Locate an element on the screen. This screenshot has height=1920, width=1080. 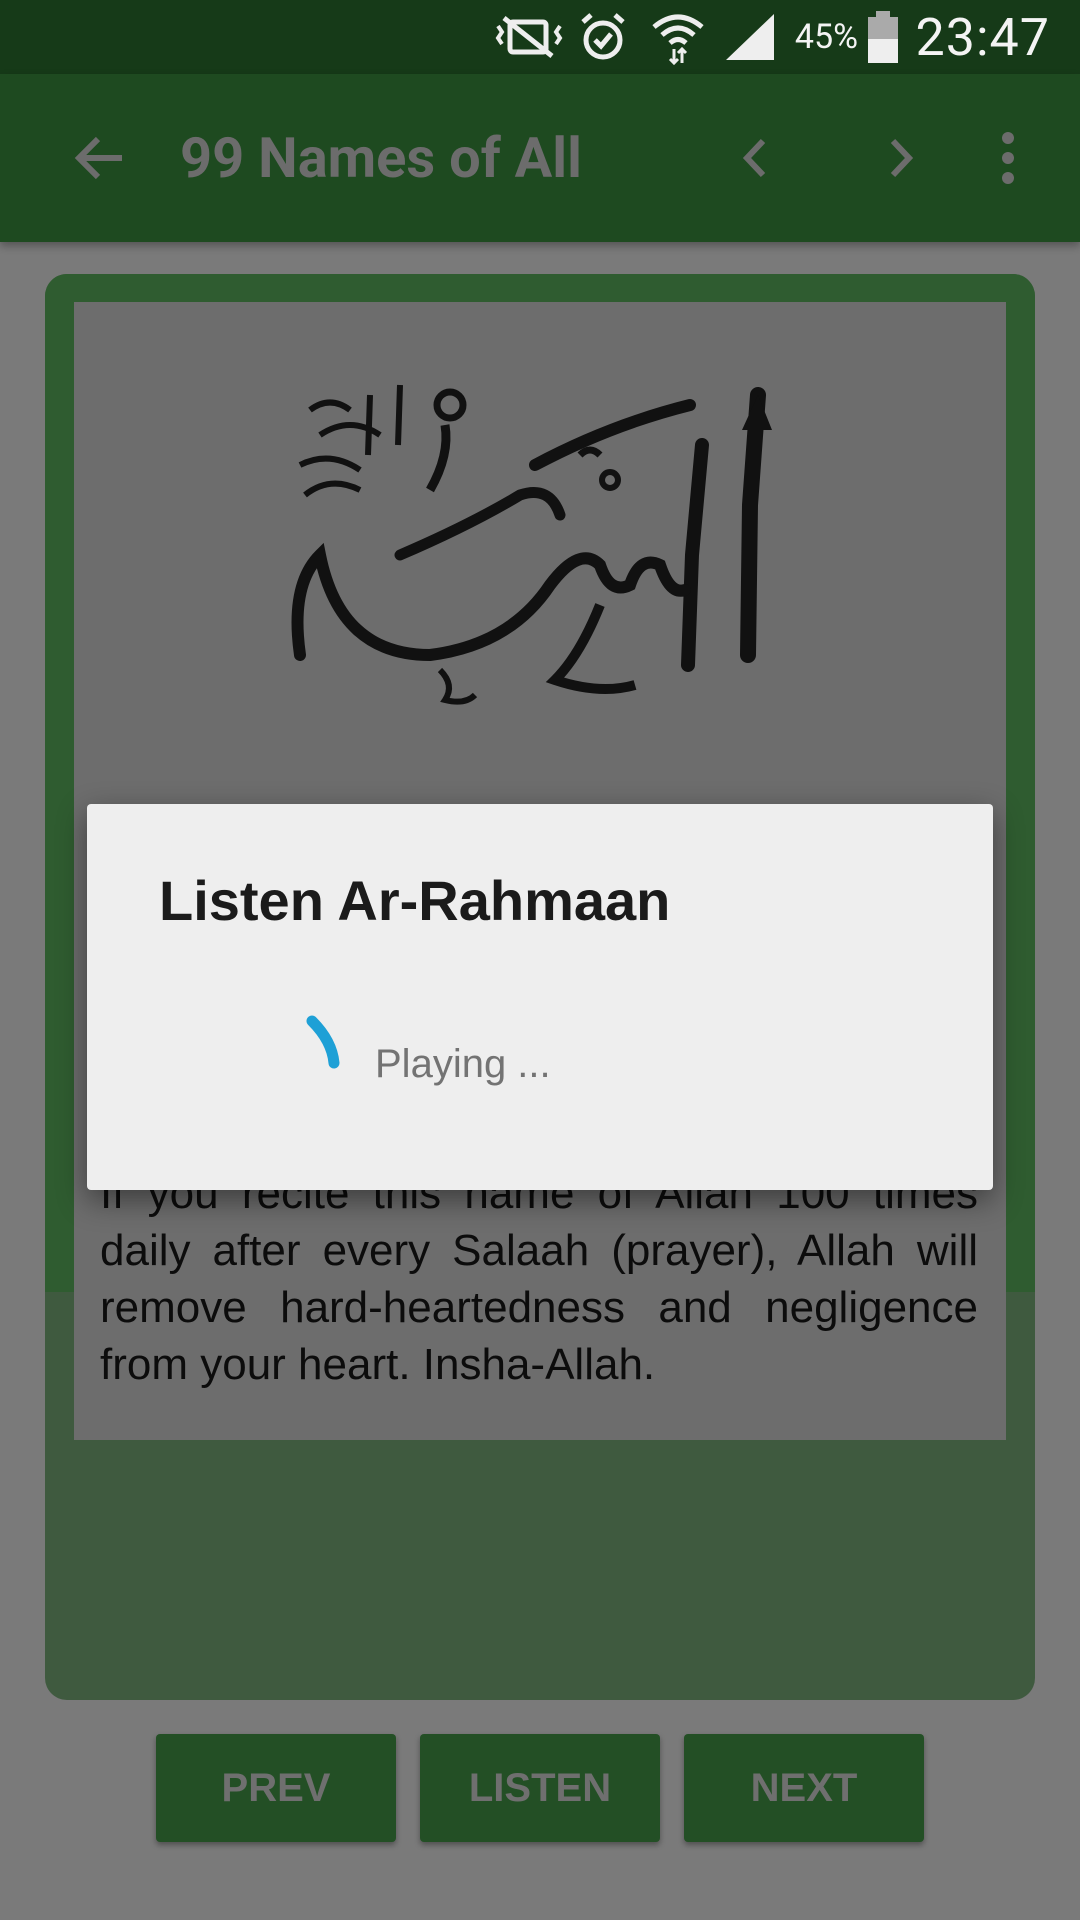
progress-spinner-icon is located at coordinates (307, 1059).